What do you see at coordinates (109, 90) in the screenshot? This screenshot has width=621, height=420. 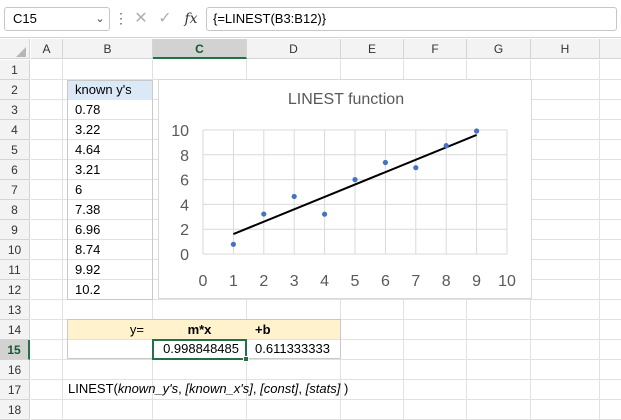 I see `known-ys-header: known y's` at bounding box center [109, 90].